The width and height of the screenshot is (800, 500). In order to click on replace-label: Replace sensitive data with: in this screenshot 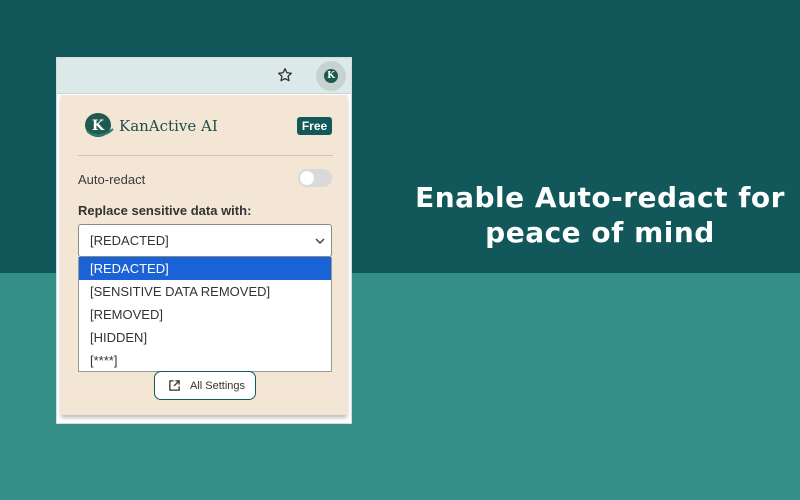, I will do `click(165, 210)`.